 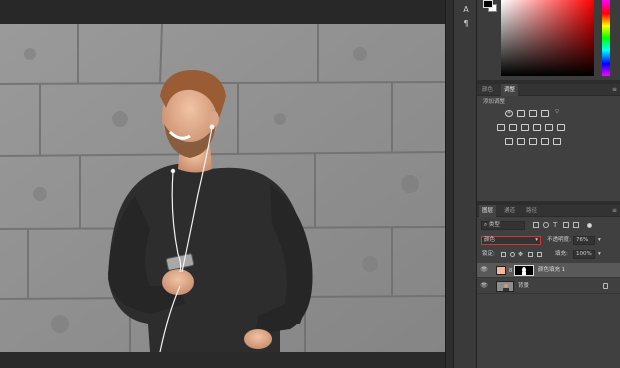 I want to click on text-tool-icon: A, so click(x=466, y=10).